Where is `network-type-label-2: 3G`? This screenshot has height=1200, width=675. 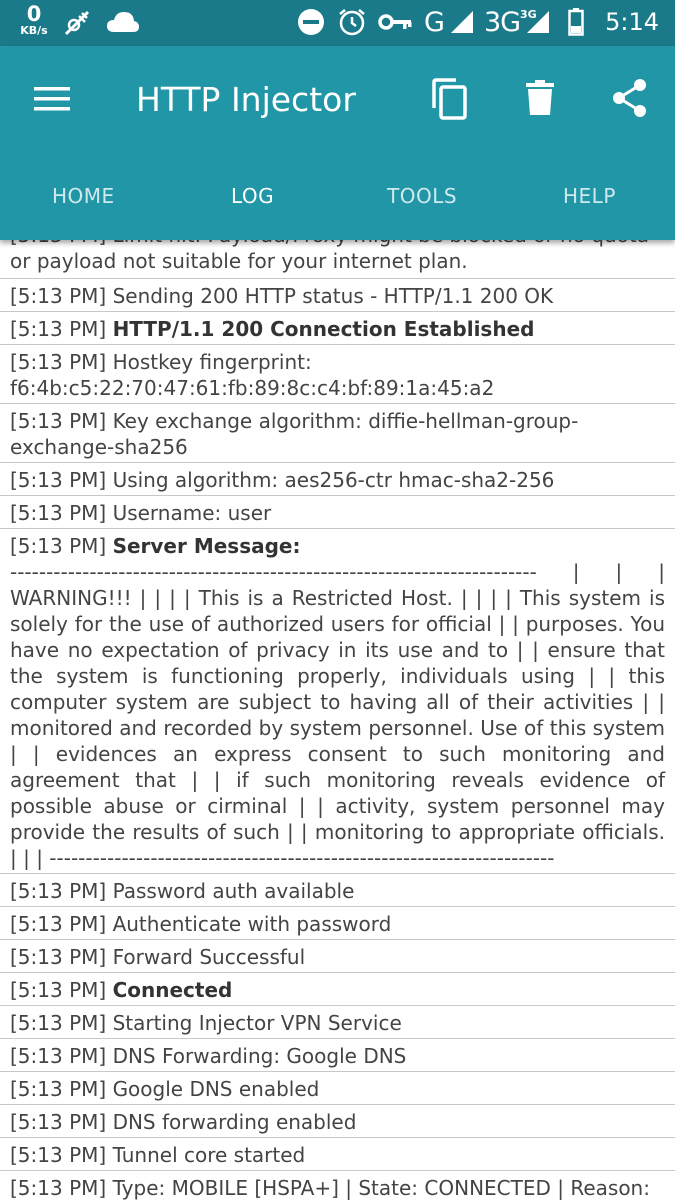 network-type-label-2: 3G is located at coordinates (502, 22).